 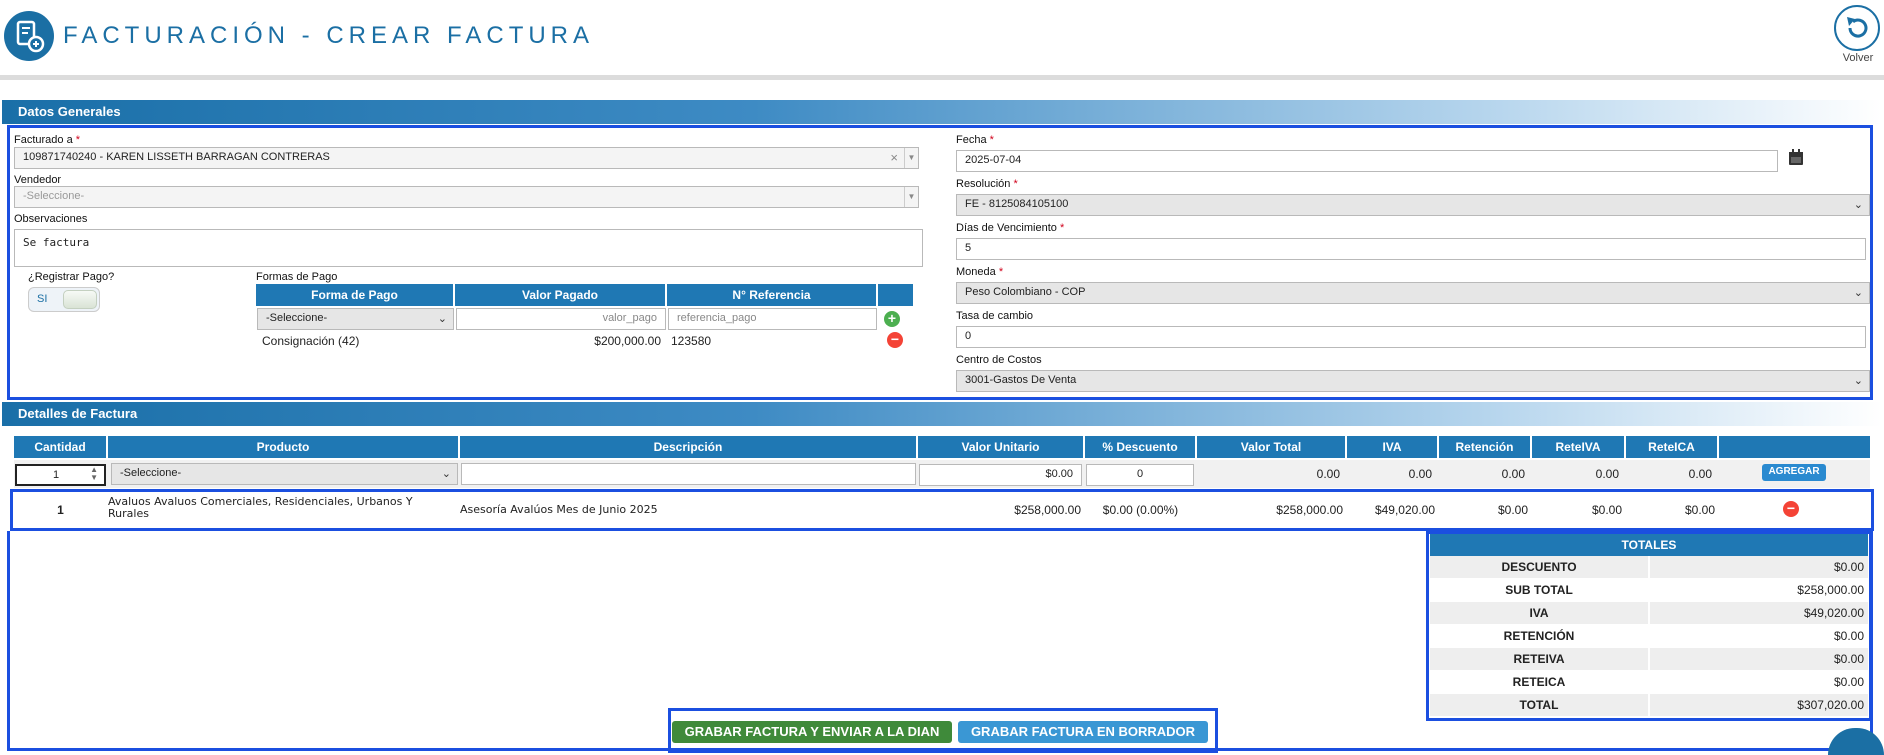 What do you see at coordinates (1021, 380) in the screenshot?
I see `centro-value: 3001-Gastos De Venta` at bounding box center [1021, 380].